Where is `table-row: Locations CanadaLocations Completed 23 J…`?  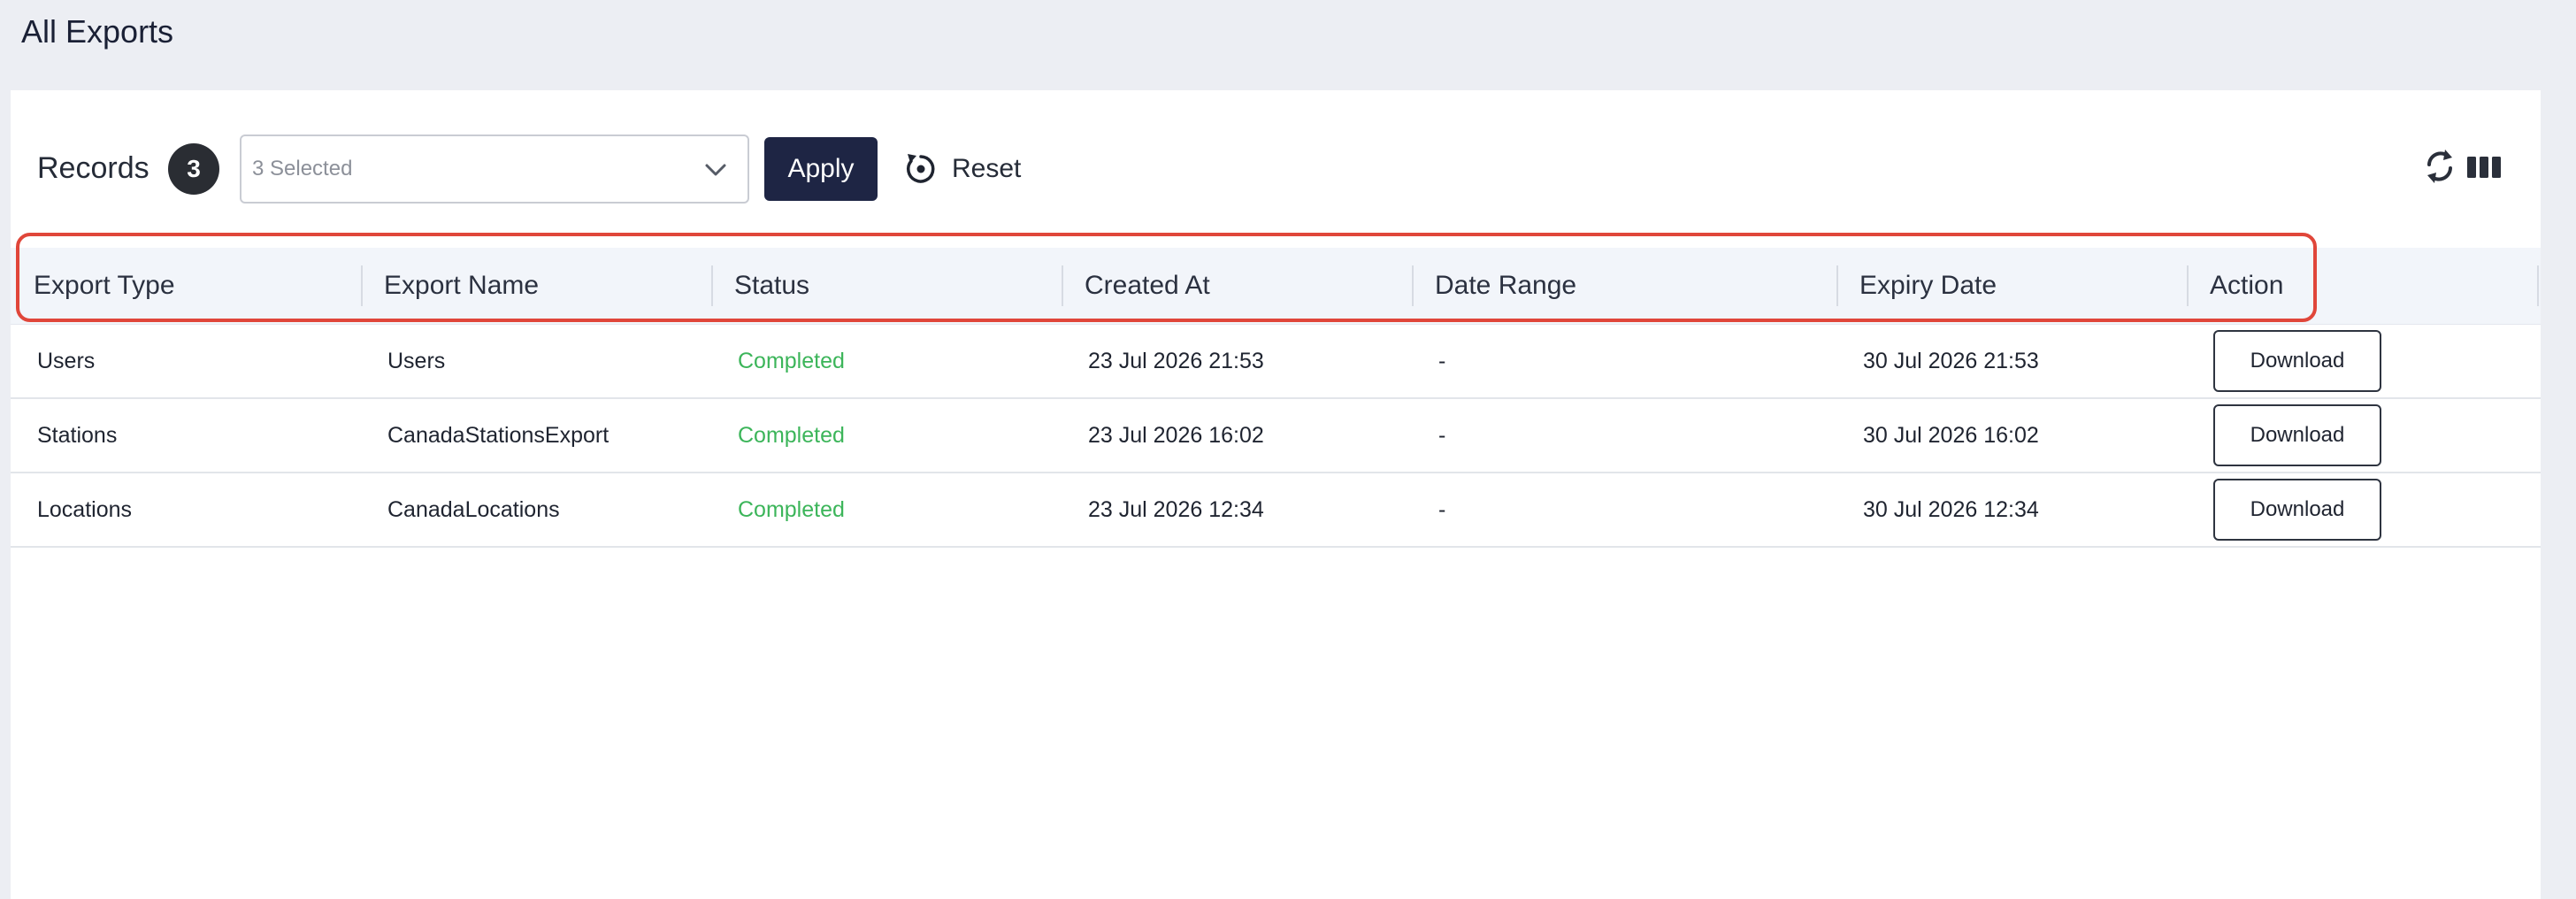
table-row: Locations CanadaLocations Completed 23 J… is located at coordinates (1276, 510).